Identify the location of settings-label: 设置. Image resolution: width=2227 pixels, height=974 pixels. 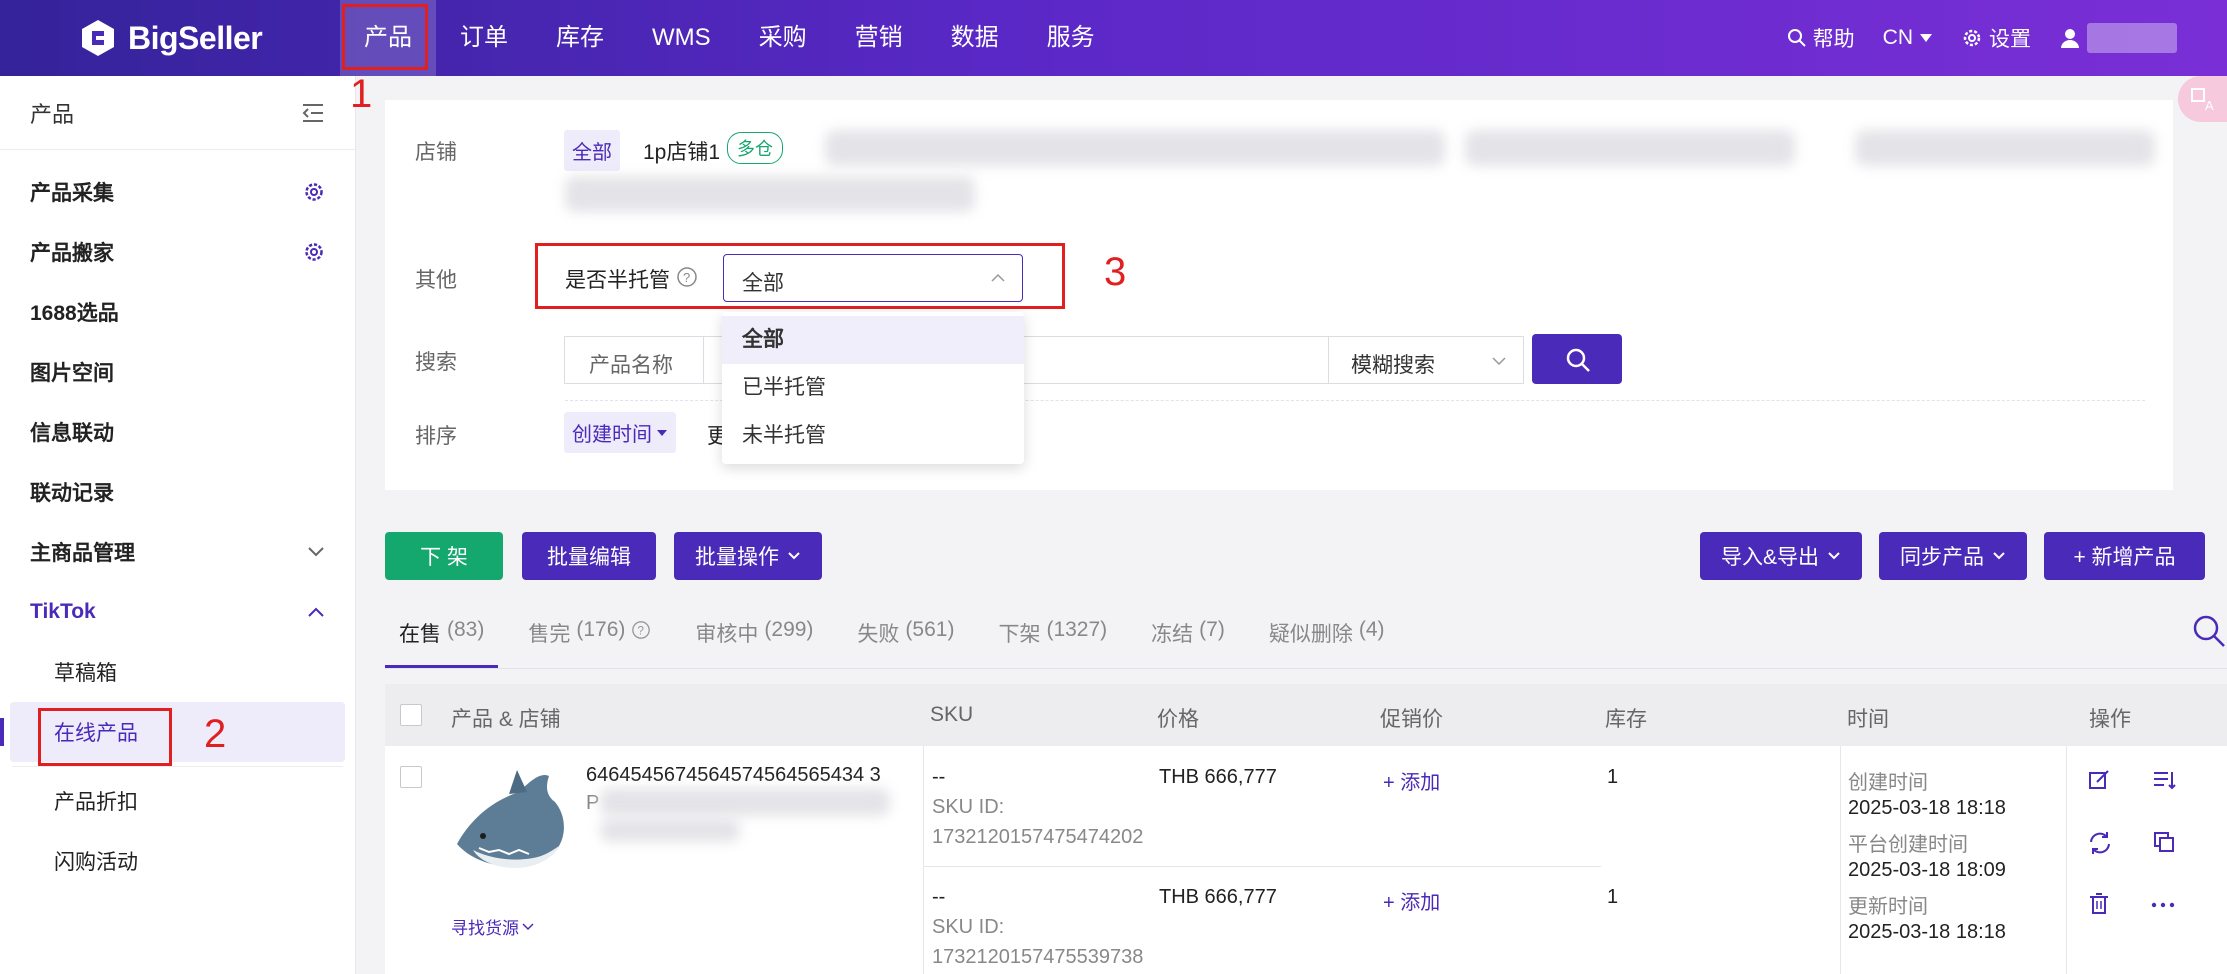
(2010, 39).